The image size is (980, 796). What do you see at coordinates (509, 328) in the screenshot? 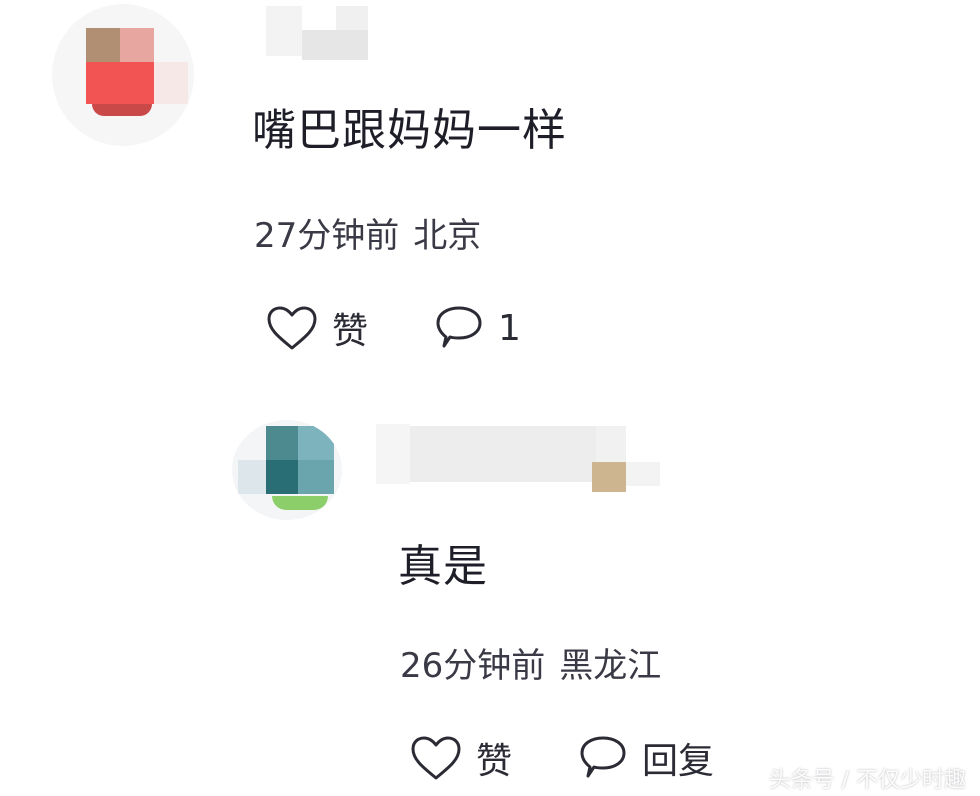
I see `reply-count: 1` at bounding box center [509, 328].